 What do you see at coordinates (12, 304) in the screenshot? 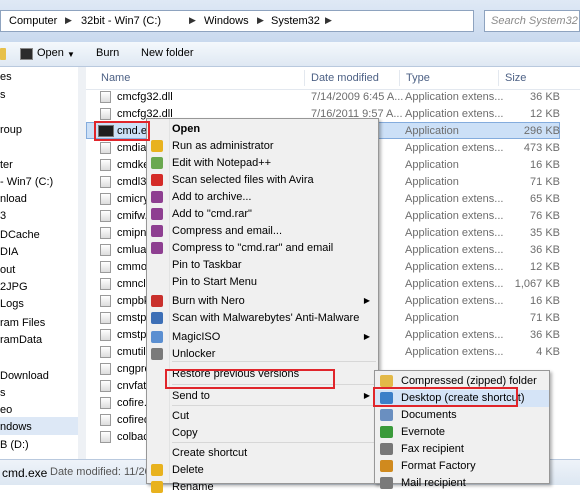
I see `nav-item: Logs` at bounding box center [12, 304].